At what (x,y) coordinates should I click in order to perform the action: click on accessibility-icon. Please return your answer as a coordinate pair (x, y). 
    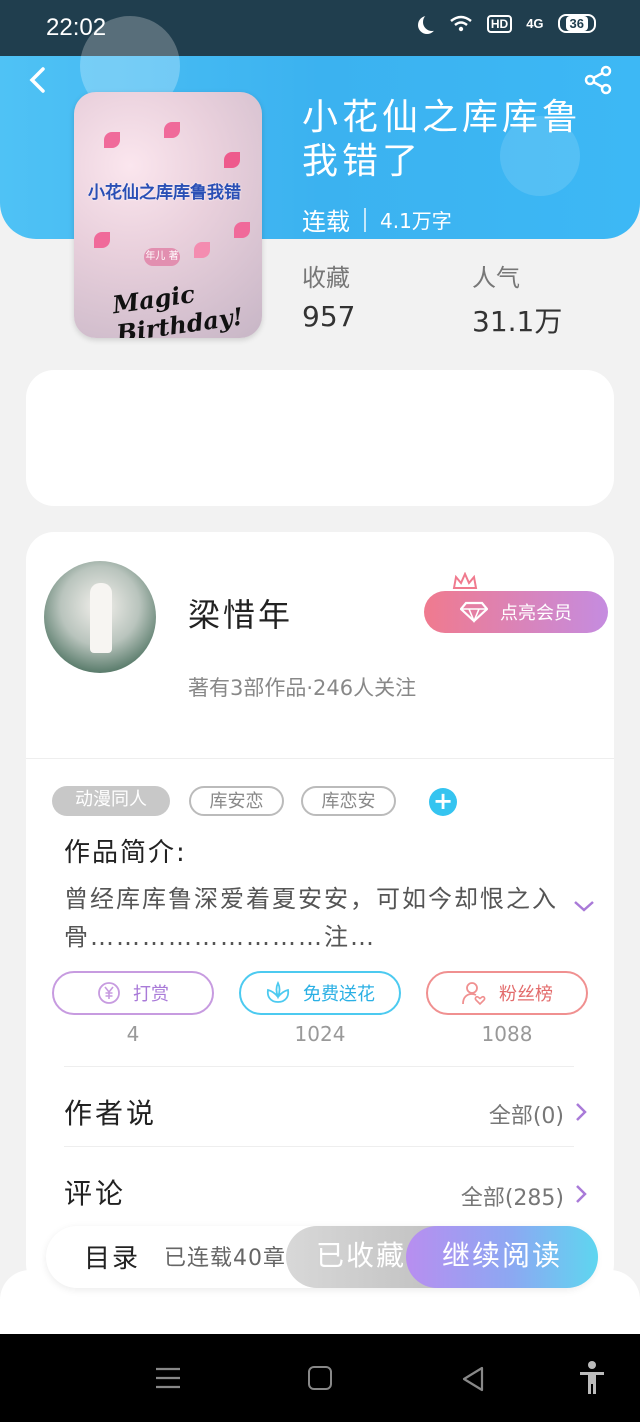
    Looking at the image, I should click on (592, 1378).